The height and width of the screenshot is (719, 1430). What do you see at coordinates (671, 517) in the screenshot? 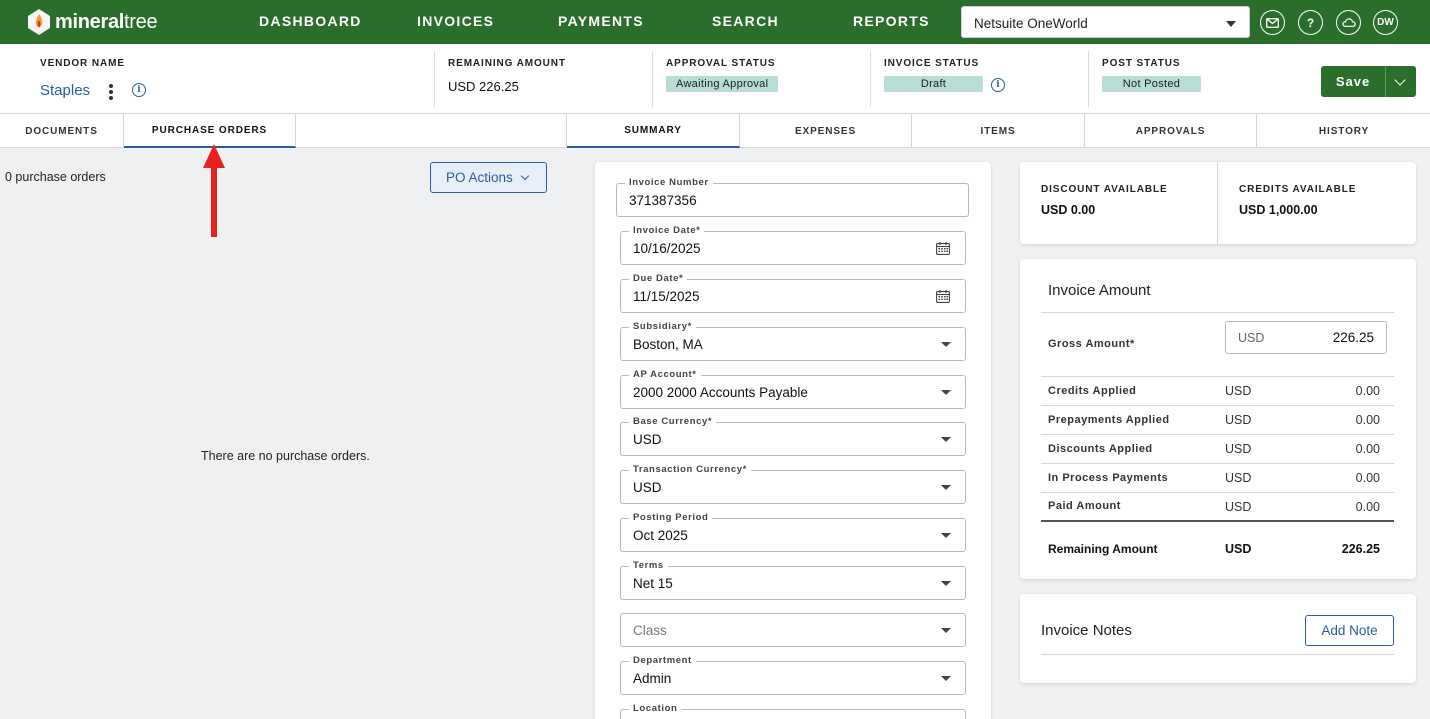
I see `posting-period-label: Posting Period` at bounding box center [671, 517].